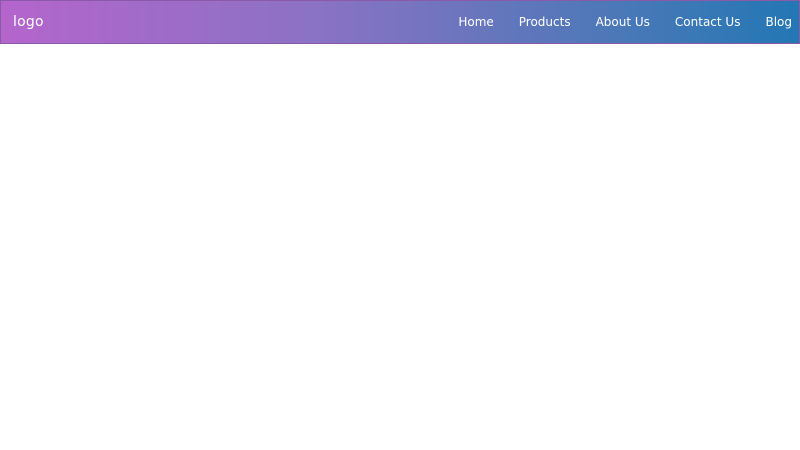 This screenshot has width=800, height=450. I want to click on nav-link-contact-us: Contact Us, so click(708, 22).